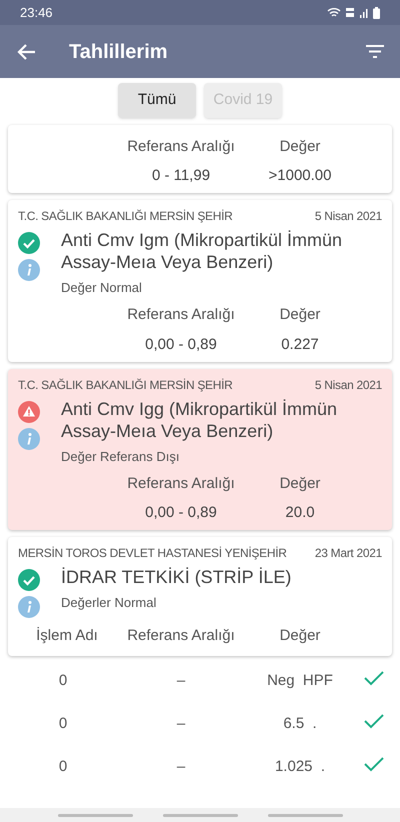 This screenshot has width=400, height=822. What do you see at coordinates (300, 176) in the screenshot?
I see `table-cell-text: >1000.00` at bounding box center [300, 176].